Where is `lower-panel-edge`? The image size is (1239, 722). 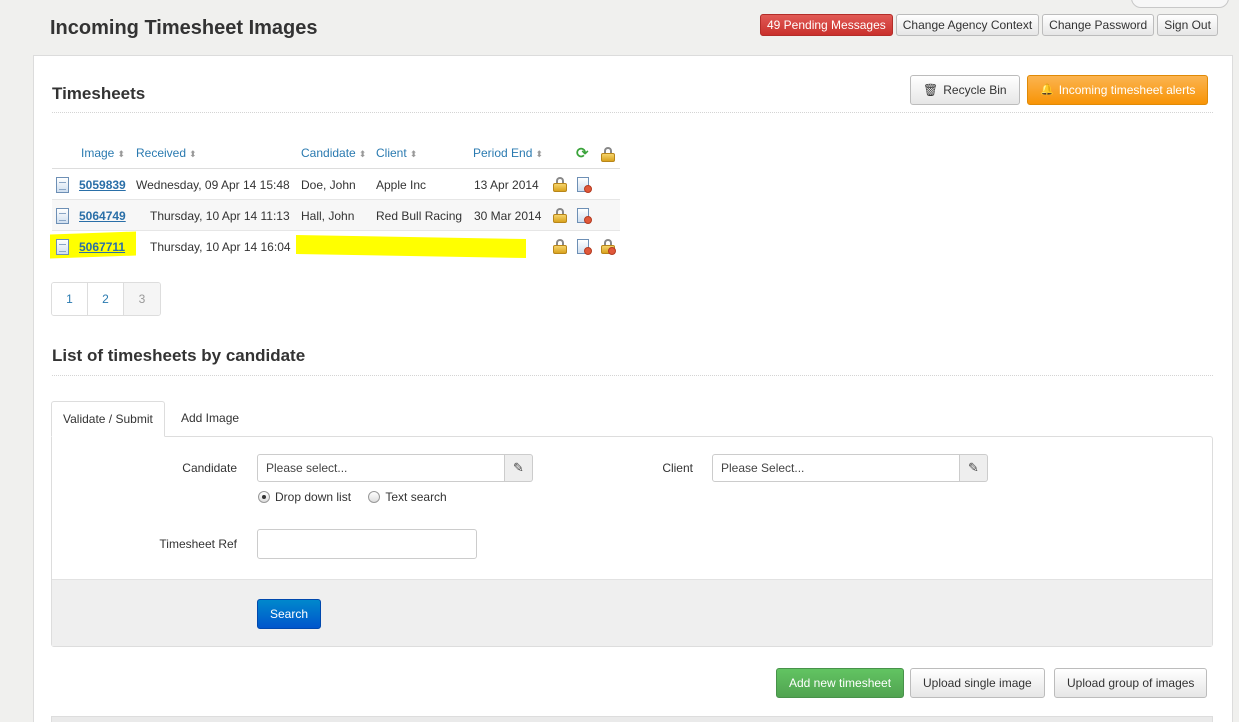
lower-panel-edge is located at coordinates (632, 719).